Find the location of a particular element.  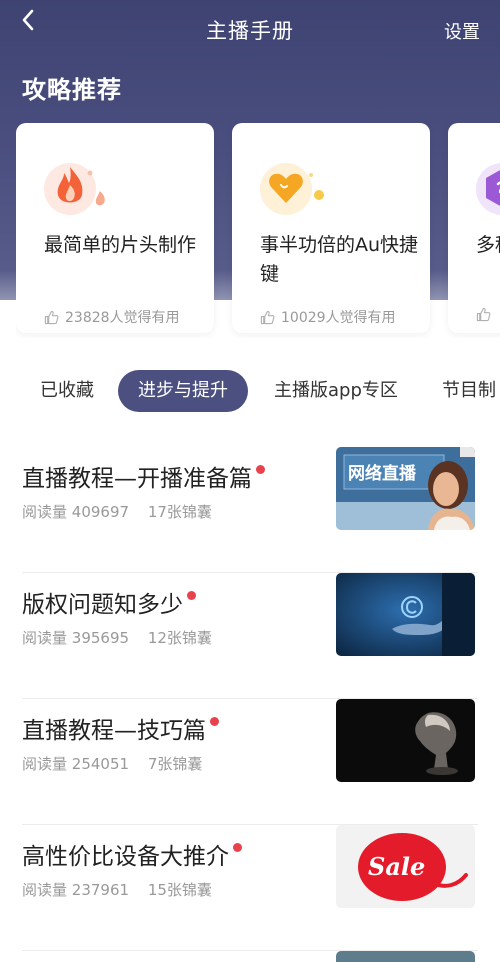

article-thumbnail-partial is located at coordinates (405, 956).